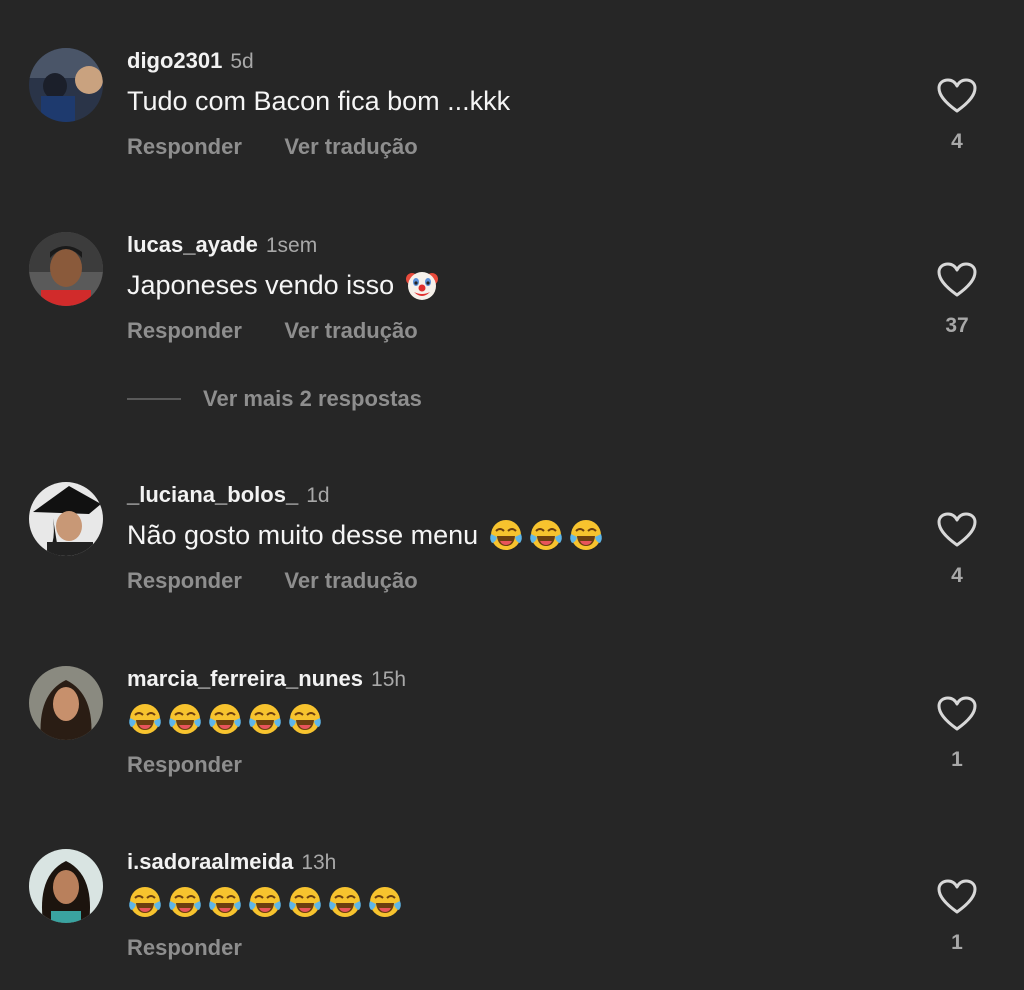 The width and height of the screenshot is (1024, 990). Describe the element at coordinates (174, 60) in the screenshot. I see `username: digo2301` at that location.